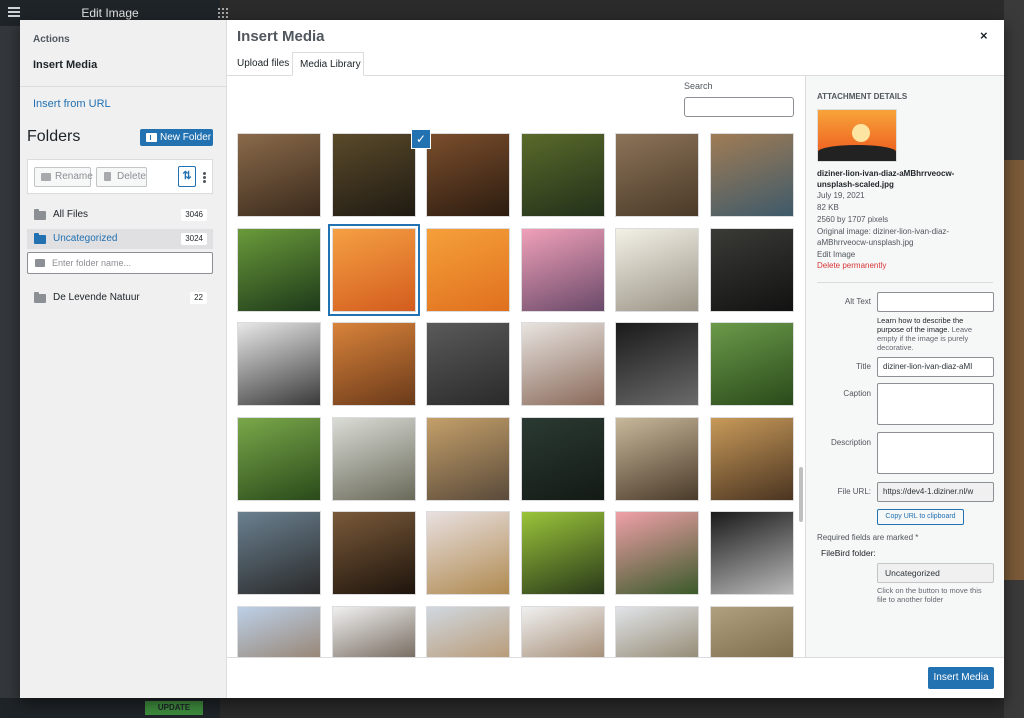  What do you see at coordinates (279, 270) in the screenshot?
I see `media-tile-bamboo-canopy` at bounding box center [279, 270].